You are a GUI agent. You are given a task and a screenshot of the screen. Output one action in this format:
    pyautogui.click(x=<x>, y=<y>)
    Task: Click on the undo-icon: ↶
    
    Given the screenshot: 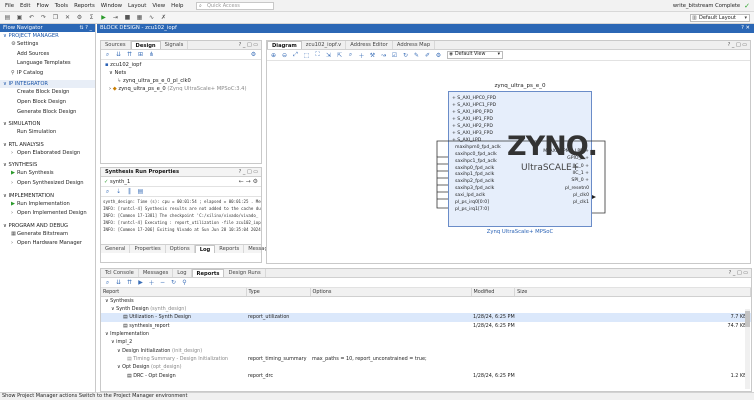 What is the action you would take?
    pyautogui.click(x=31, y=18)
    